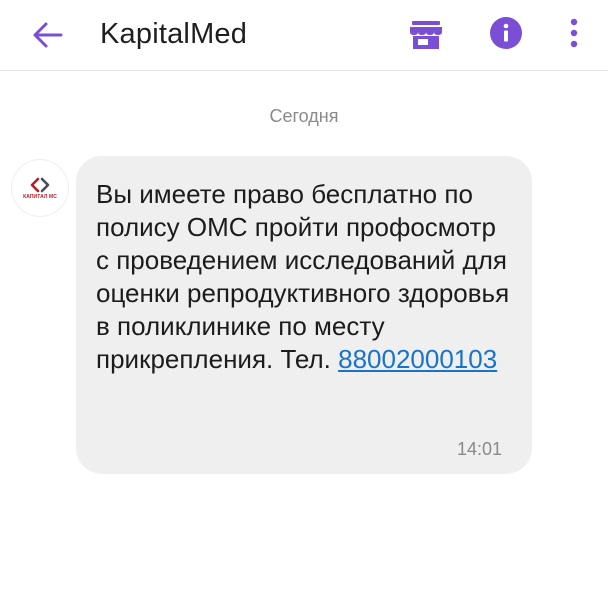 The image size is (608, 600). I want to click on more-vertical-icon, so click(574, 33).